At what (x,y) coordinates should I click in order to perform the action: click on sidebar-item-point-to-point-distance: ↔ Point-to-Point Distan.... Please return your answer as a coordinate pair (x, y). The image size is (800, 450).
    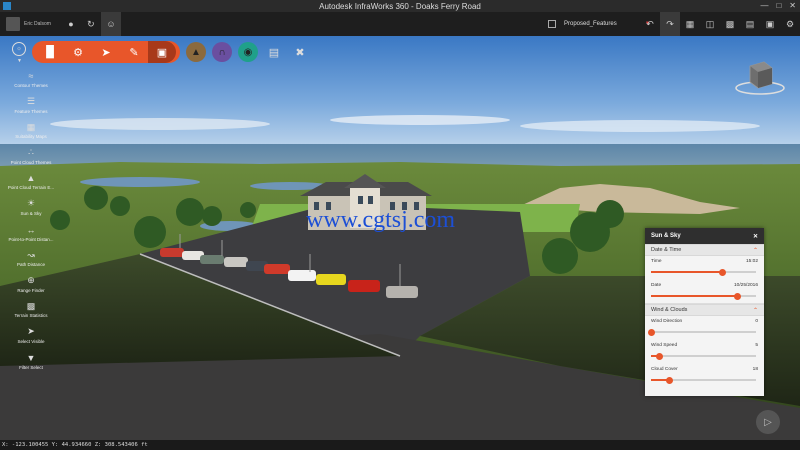
    Looking at the image, I should click on (31, 237).